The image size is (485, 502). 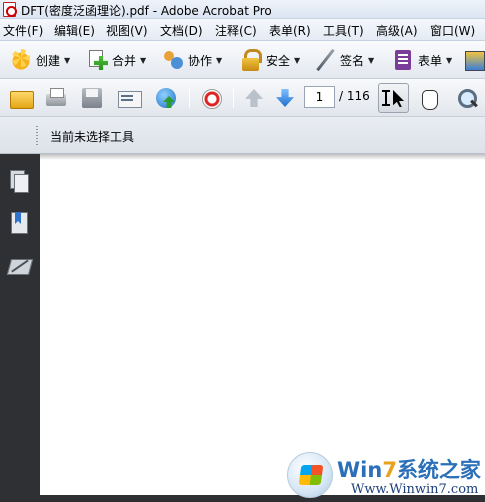 I want to click on windows-logo-icon, so click(x=310, y=475).